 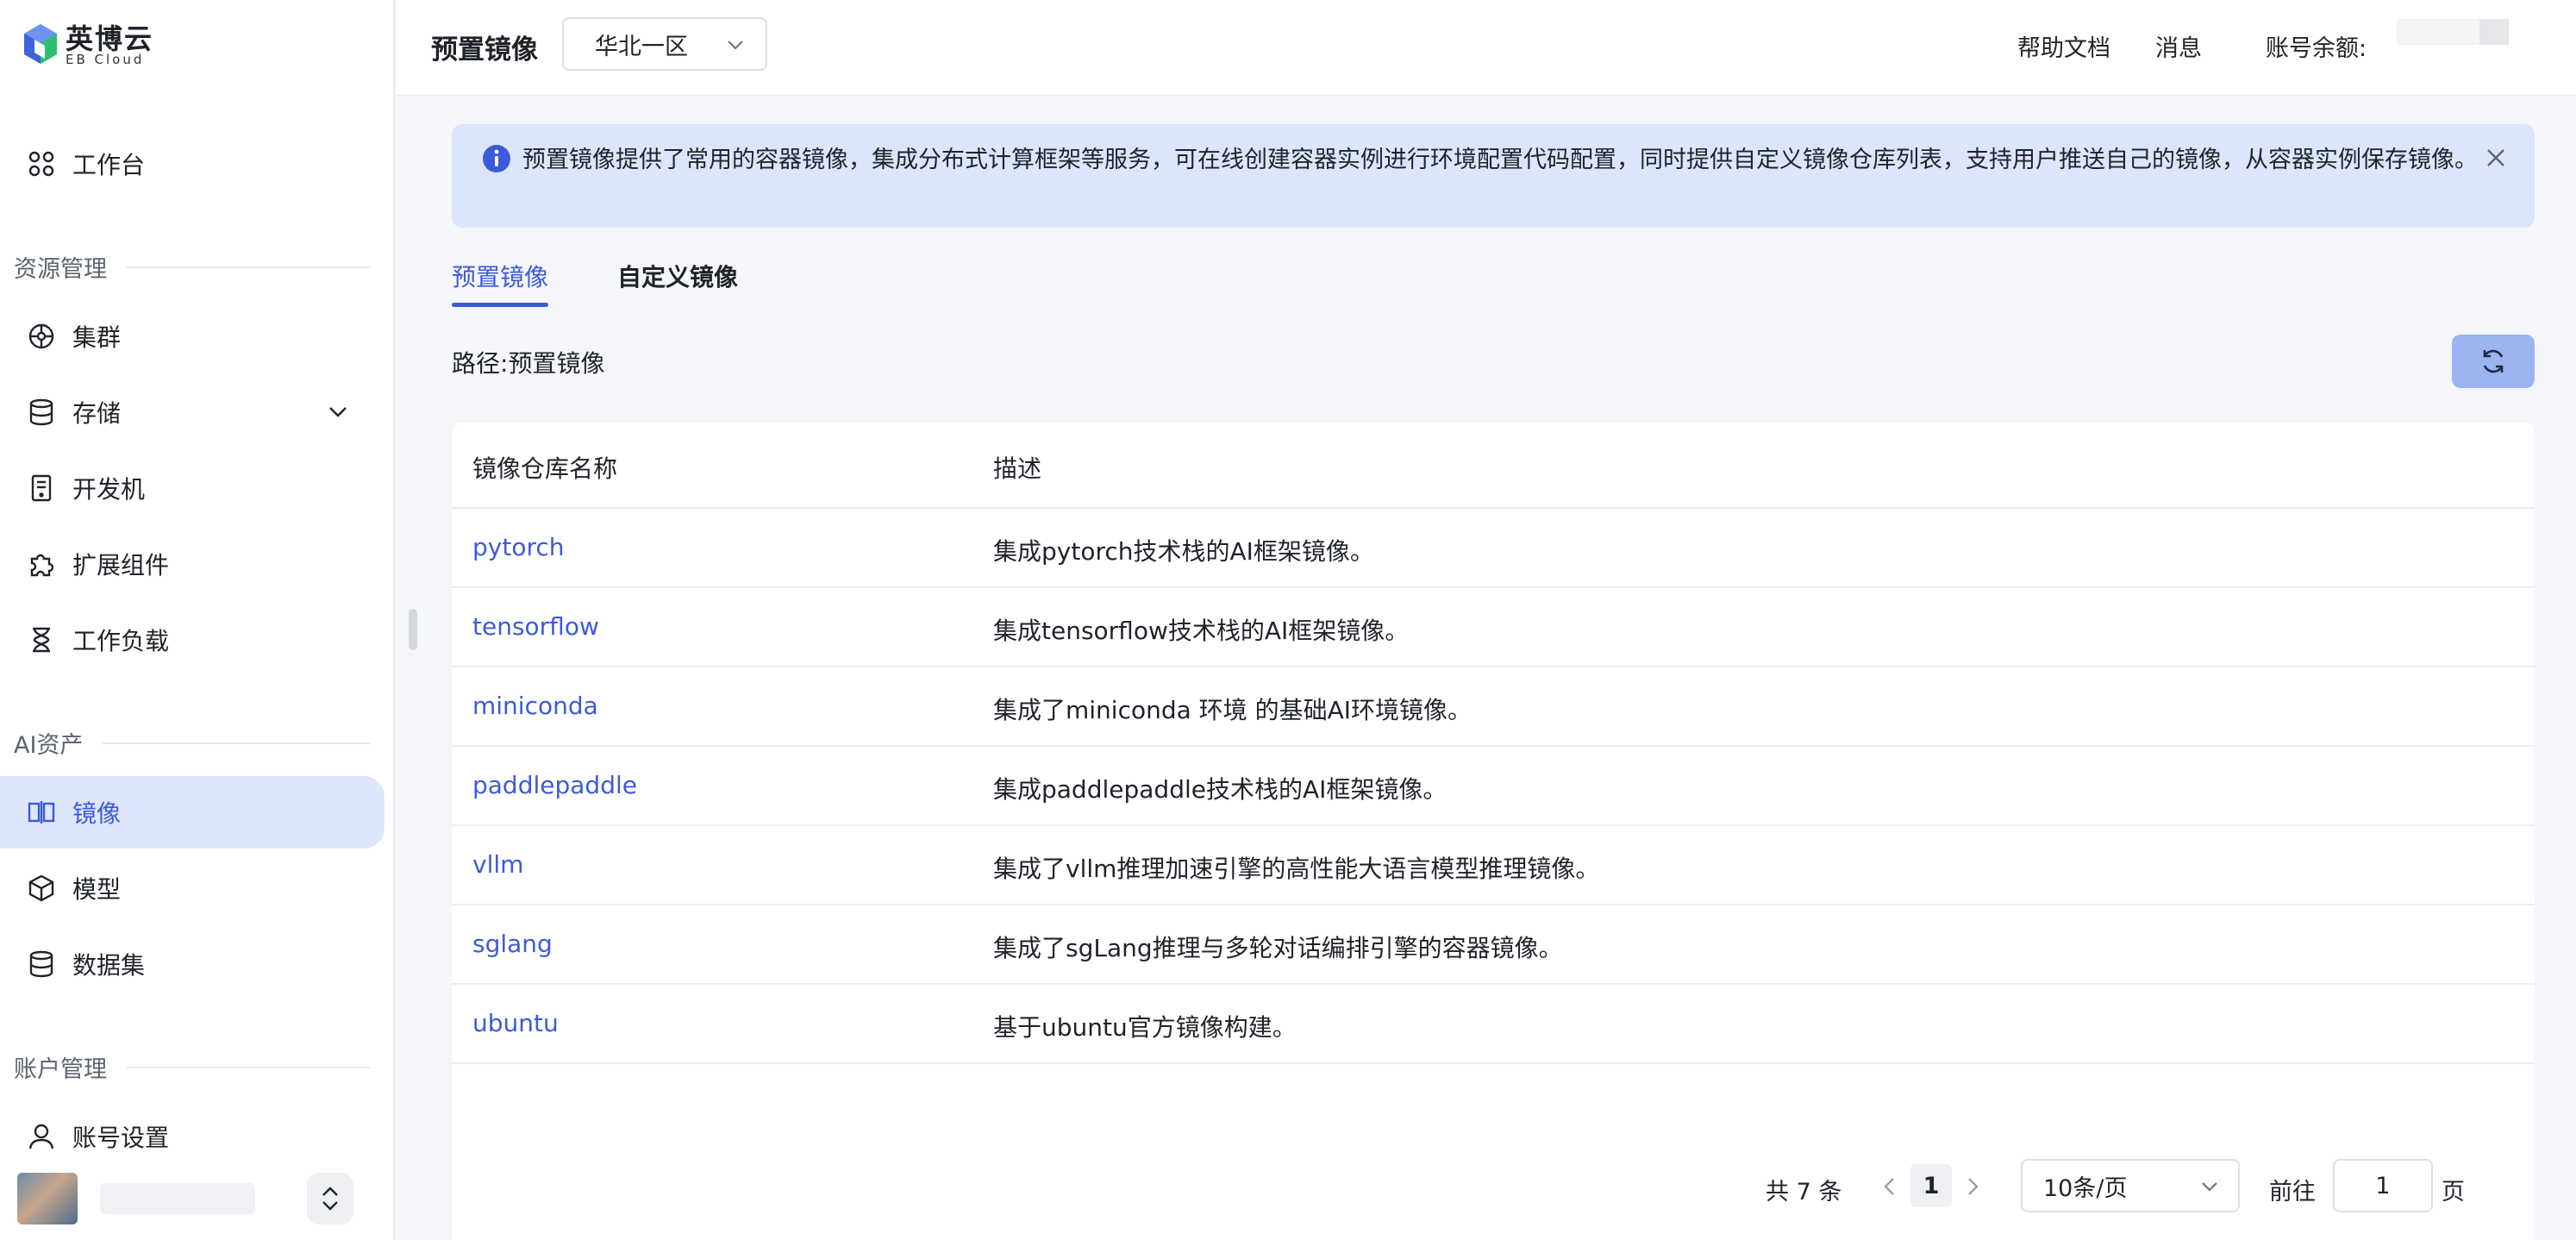 What do you see at coordinates (480, 363) in the screenshot?
I see `breadcrumb-label: 路径:` at bounding box center [480, 363].